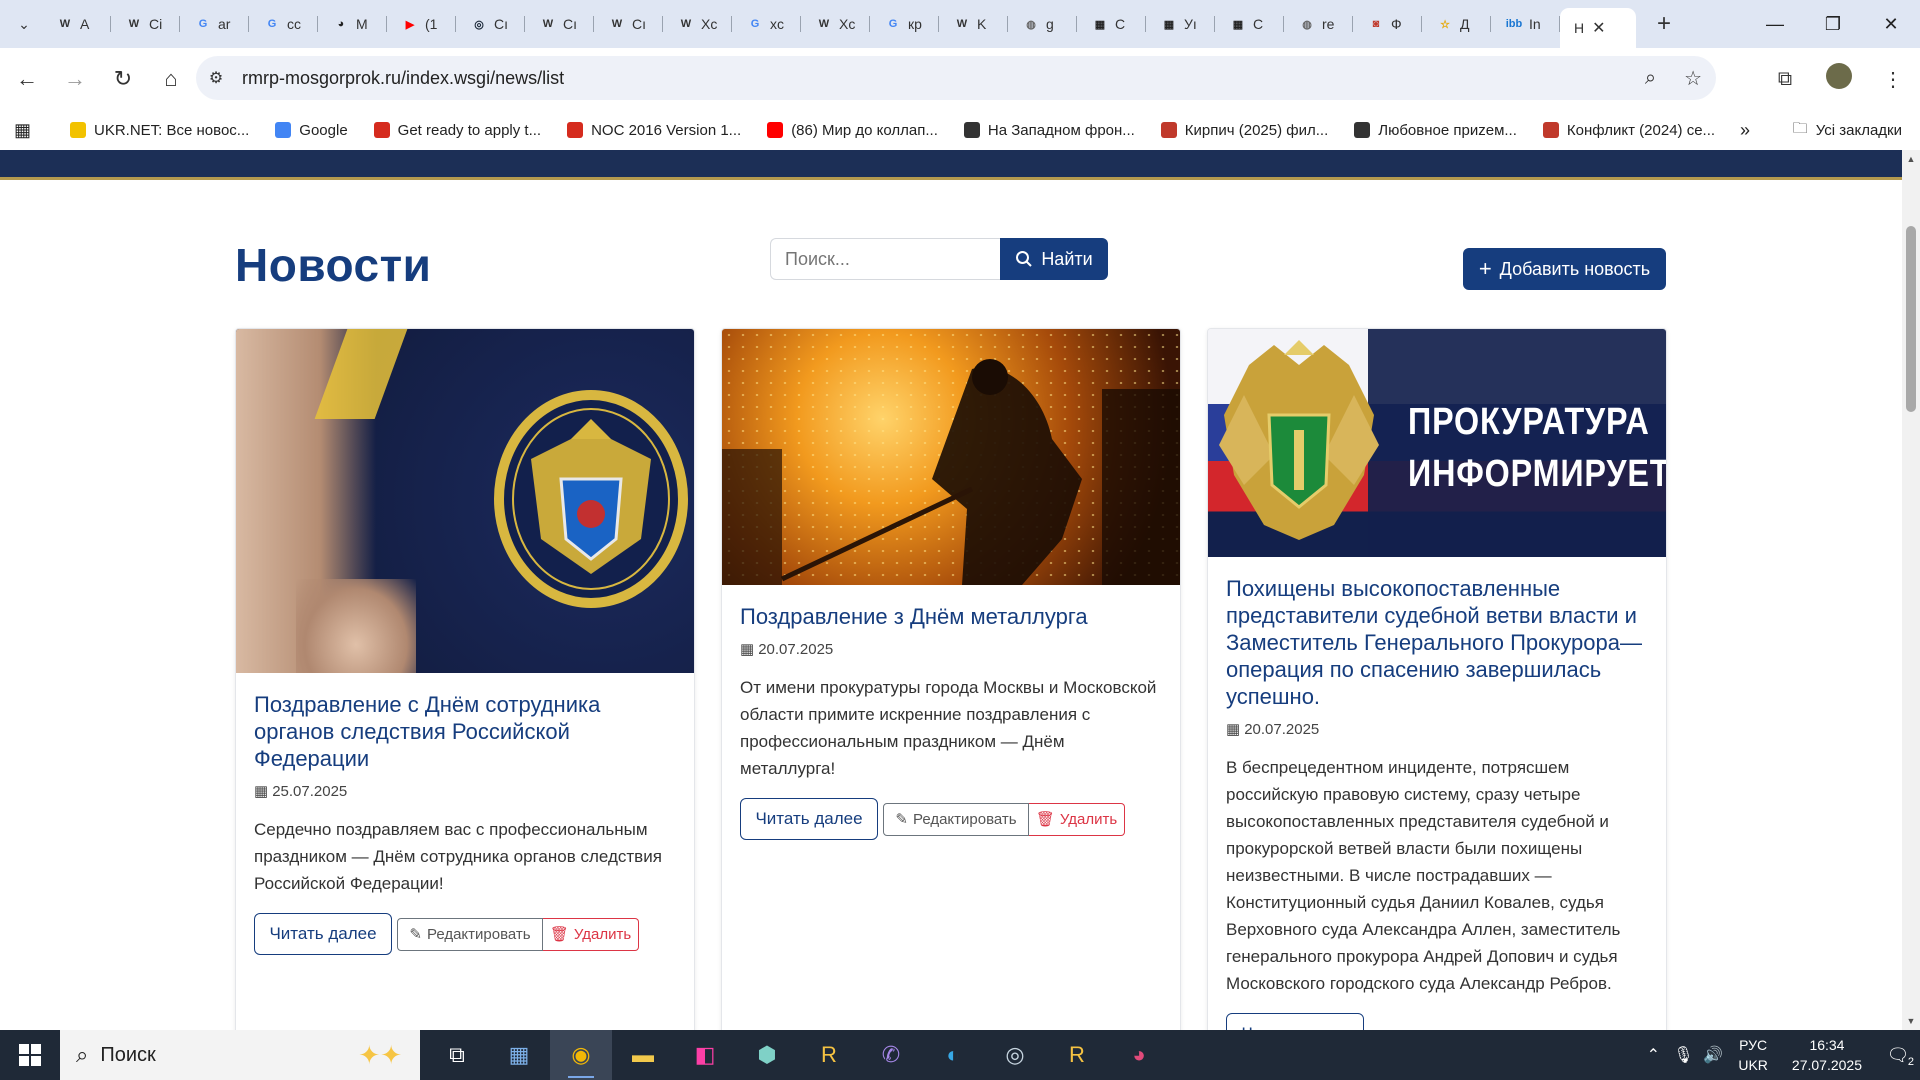  Describe the element at coordinates (27, 79) in the screenshot. I see `back-arrow-icon: ←` at that location.